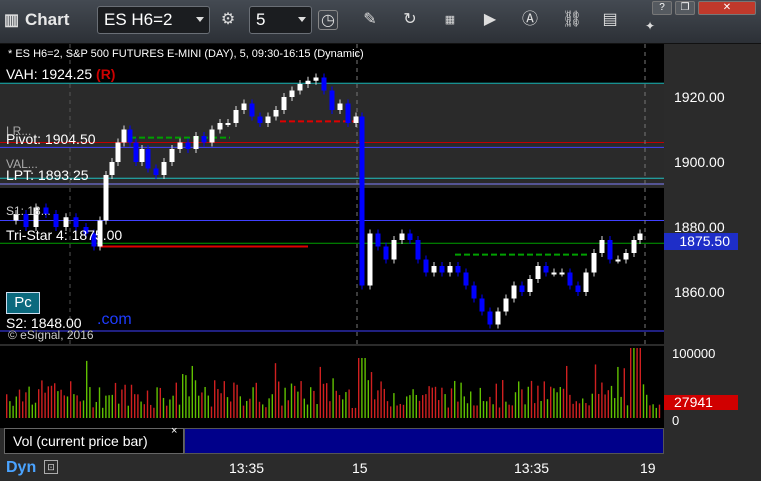  What do you see at coordinates (450, 20) in the screenshot?
I see `calculator-icon: ▦` at bounding box center [450, 20].